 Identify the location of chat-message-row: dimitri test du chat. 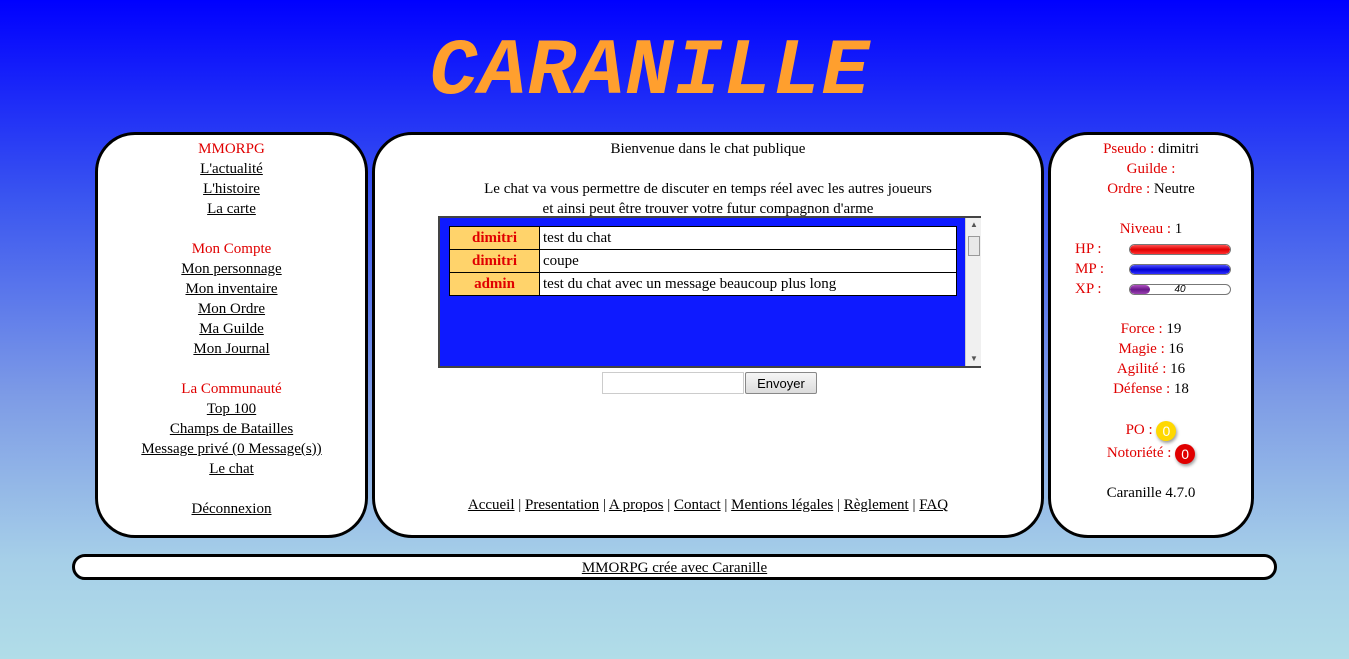
(703, 238).